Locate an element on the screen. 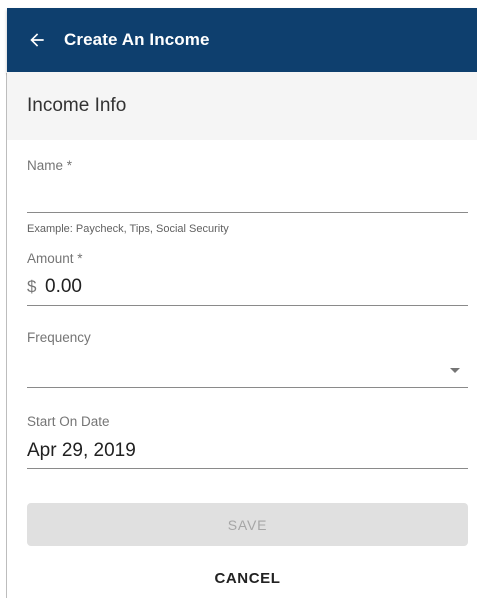 The width and height of the screenshot is (477, 598). name-label: Name * is located at coordinates (50, 165).